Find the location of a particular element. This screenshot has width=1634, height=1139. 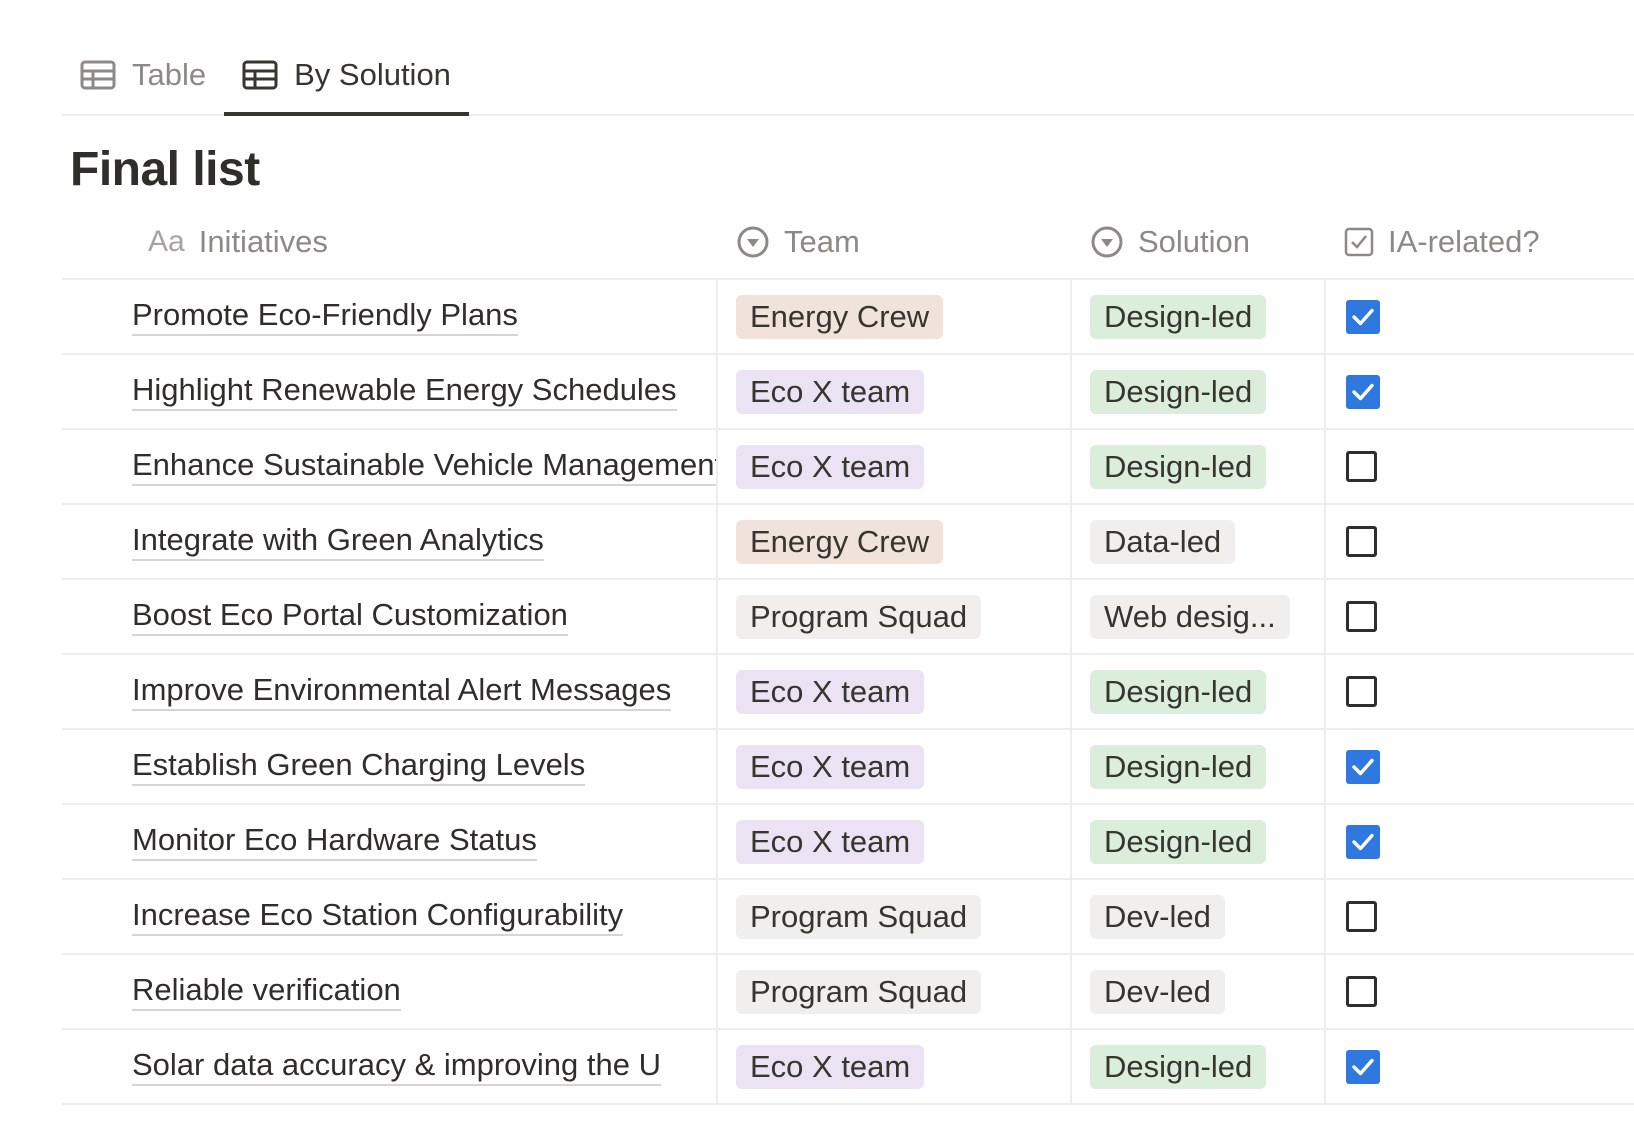

initiative-cell: Promote Eco-Friendly Plans is located at coordinates (389, 316).